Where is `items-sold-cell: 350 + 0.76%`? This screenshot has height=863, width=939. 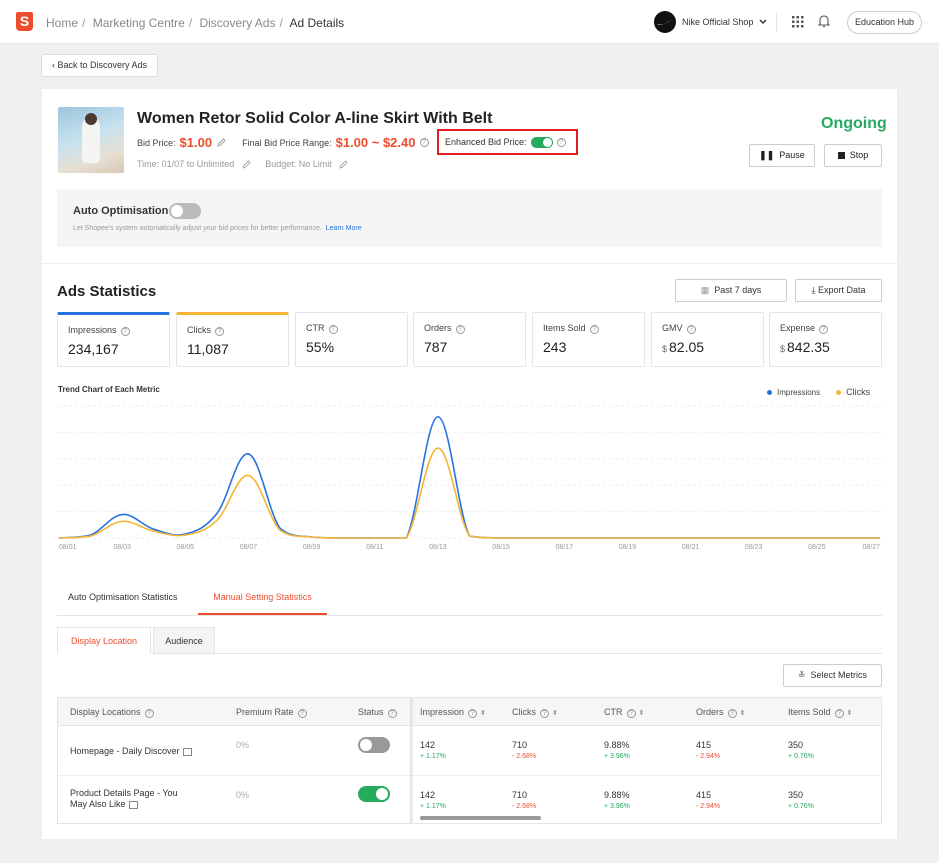 items-sold-cell: 350 + 0.76% is located at coordinates (801, 750).